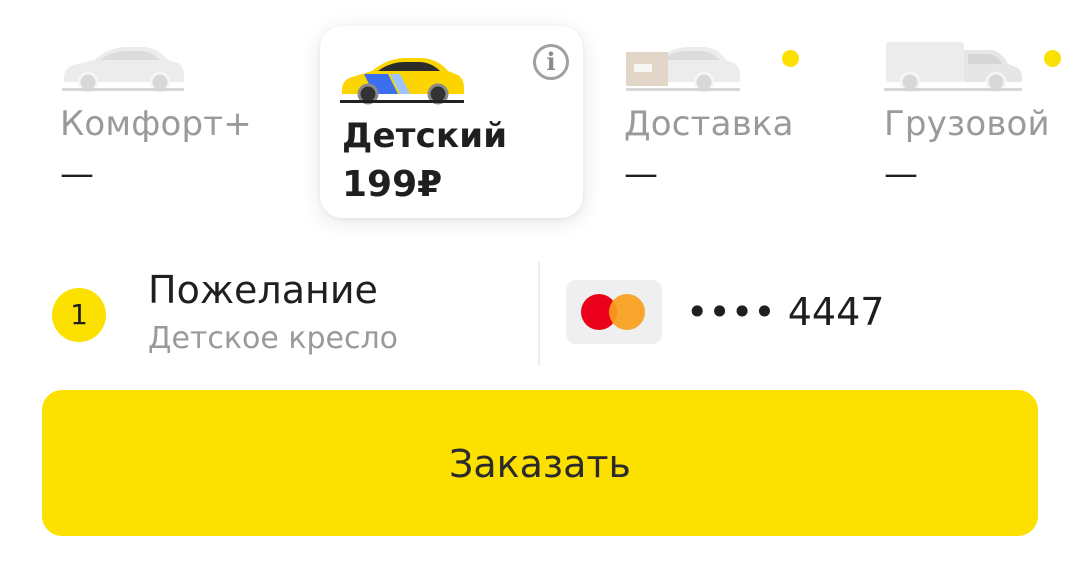  I want to click on sedan-car-icon, so click(123, 70).